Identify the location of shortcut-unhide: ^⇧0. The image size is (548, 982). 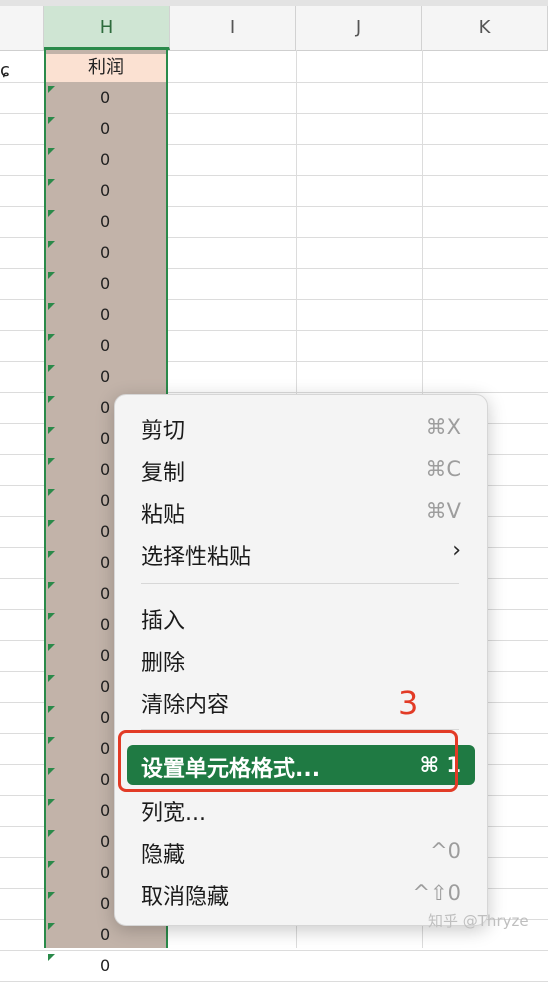
(436, 893).